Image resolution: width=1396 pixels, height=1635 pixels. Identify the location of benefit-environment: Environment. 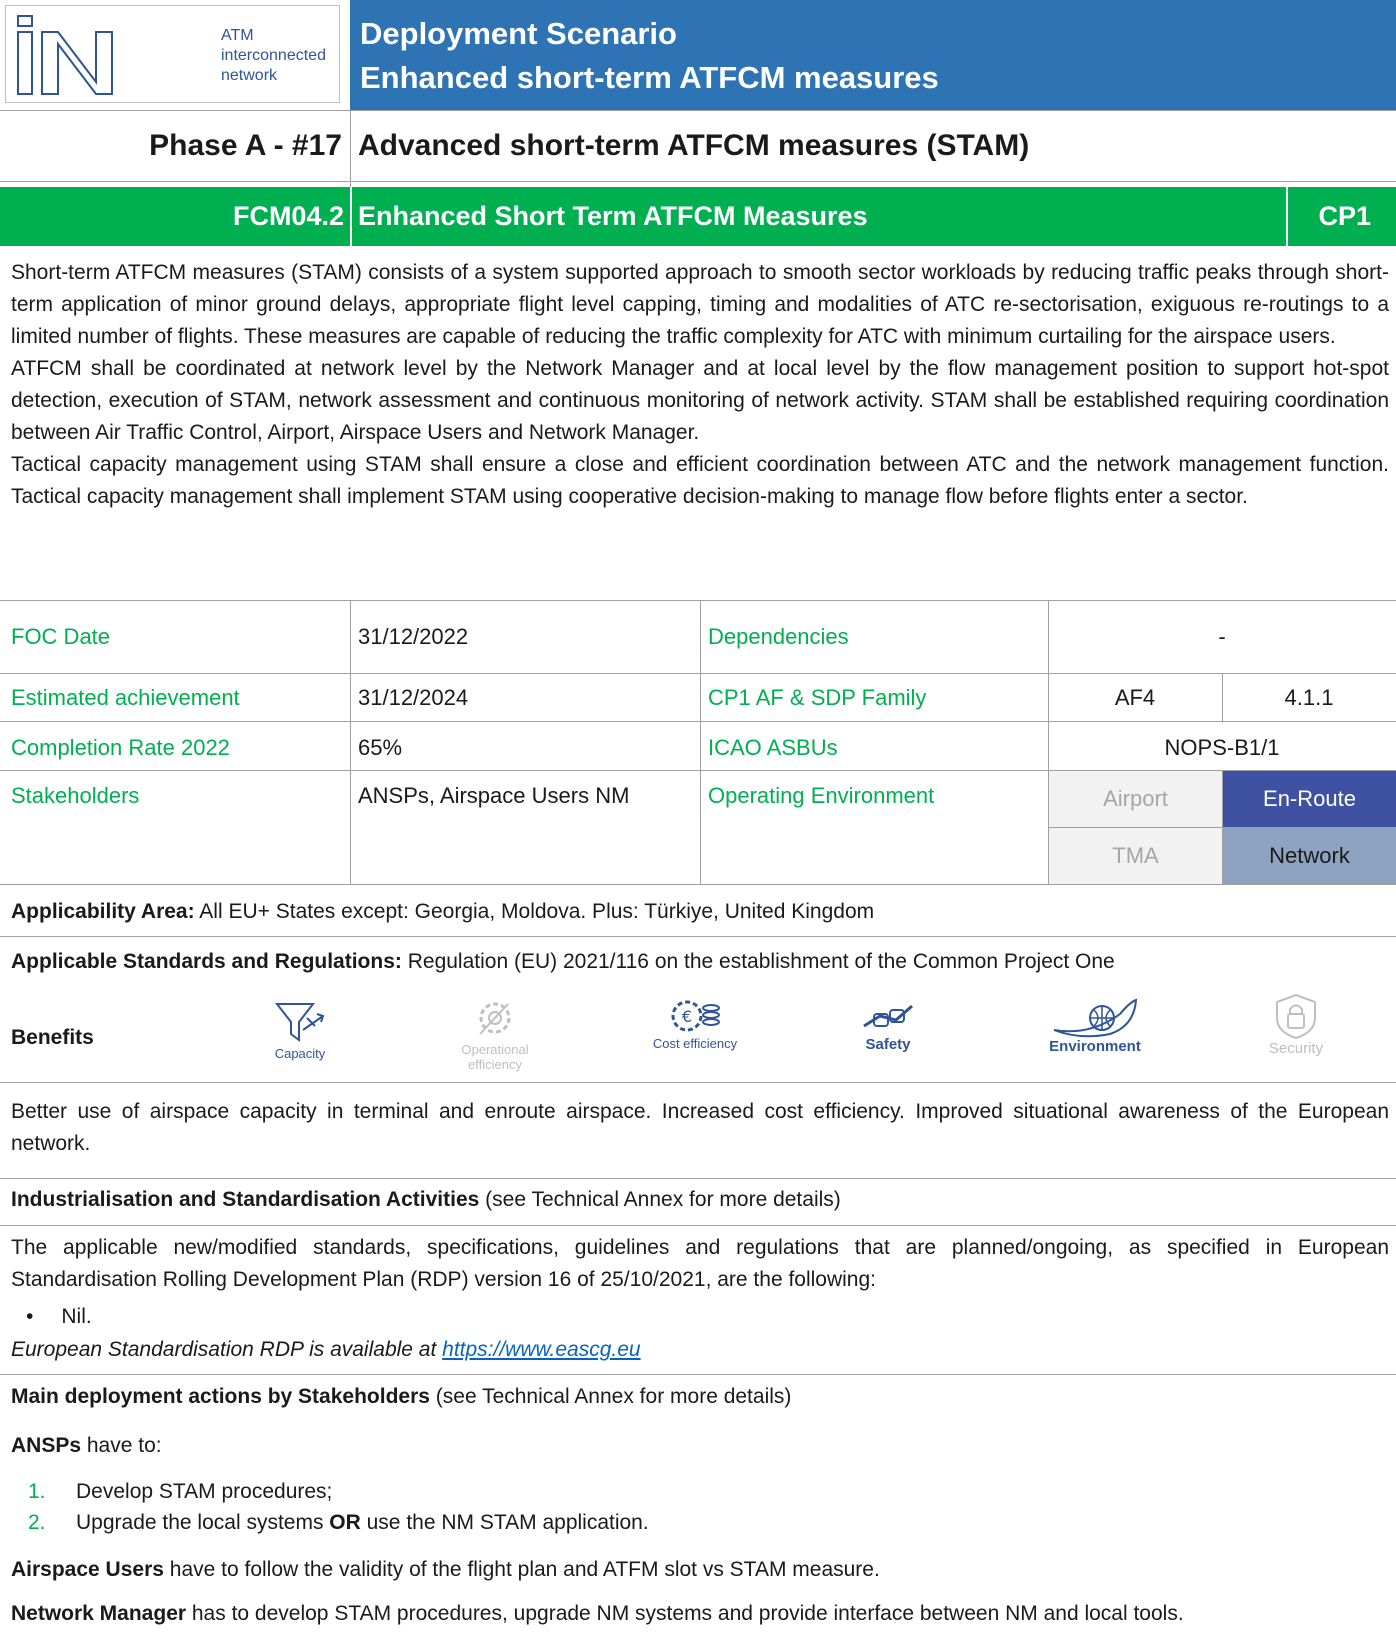
(1095, 1025).